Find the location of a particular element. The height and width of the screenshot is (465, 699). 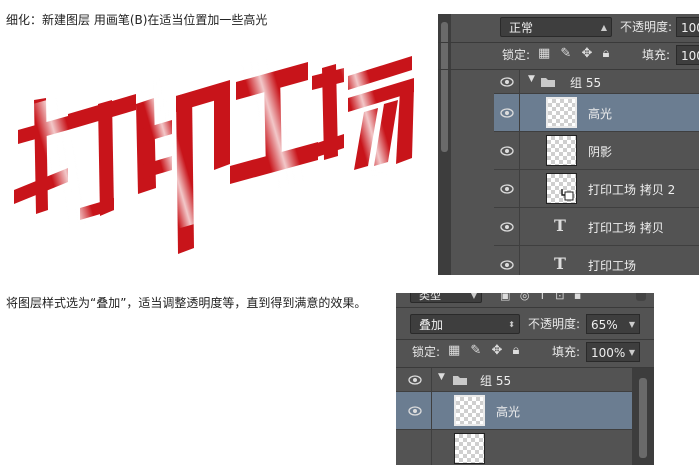

dropdown-arrow-icon: ▼ is located at coordinates (473, 296).